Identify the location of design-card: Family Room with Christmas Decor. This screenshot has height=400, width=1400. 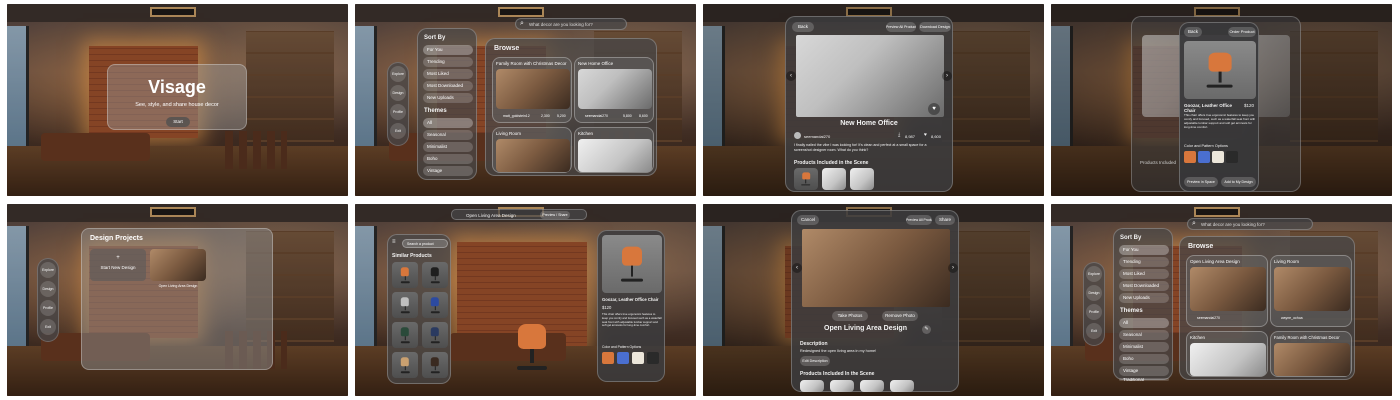
(1311, 354).